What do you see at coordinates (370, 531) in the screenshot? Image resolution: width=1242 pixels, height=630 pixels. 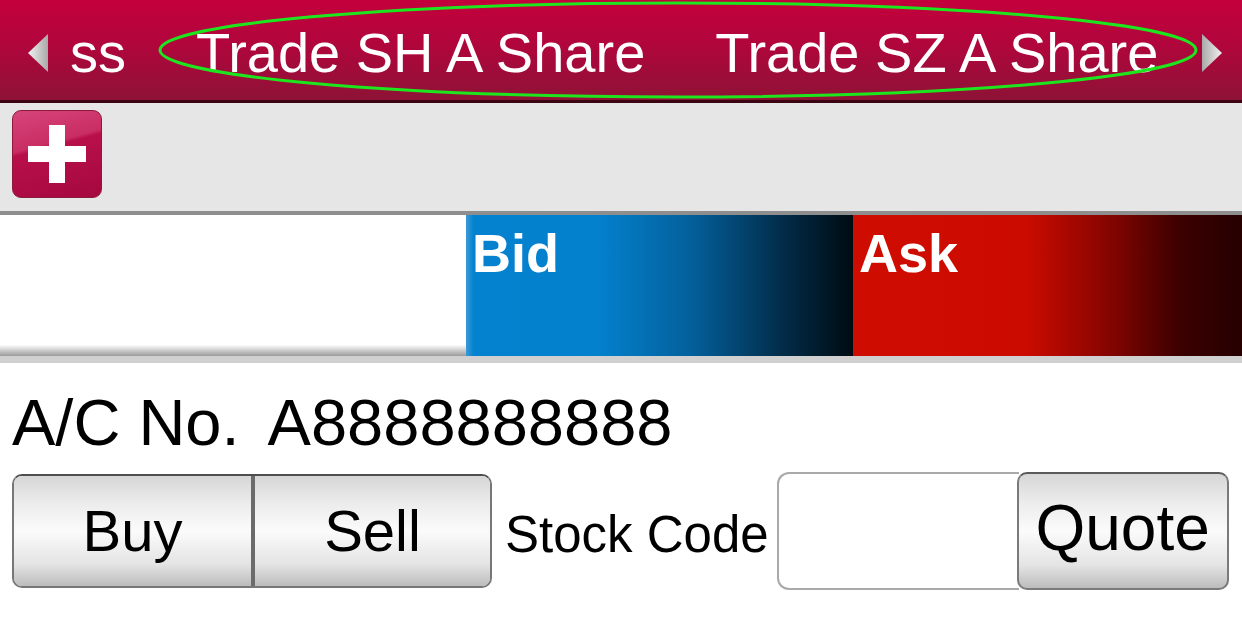 I see `side-button: Sell` at bounding box center [370, 531].